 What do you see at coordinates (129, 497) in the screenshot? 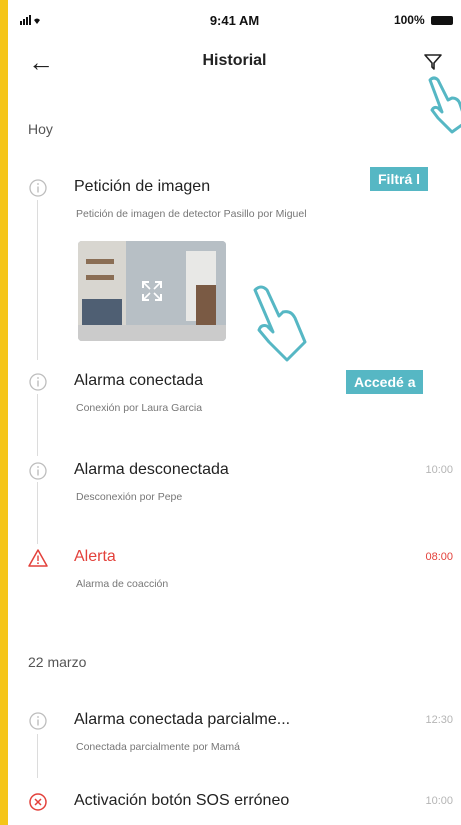
I see `event-subtitle: Desconexión por Pepe` at bounding box center [129, 497].